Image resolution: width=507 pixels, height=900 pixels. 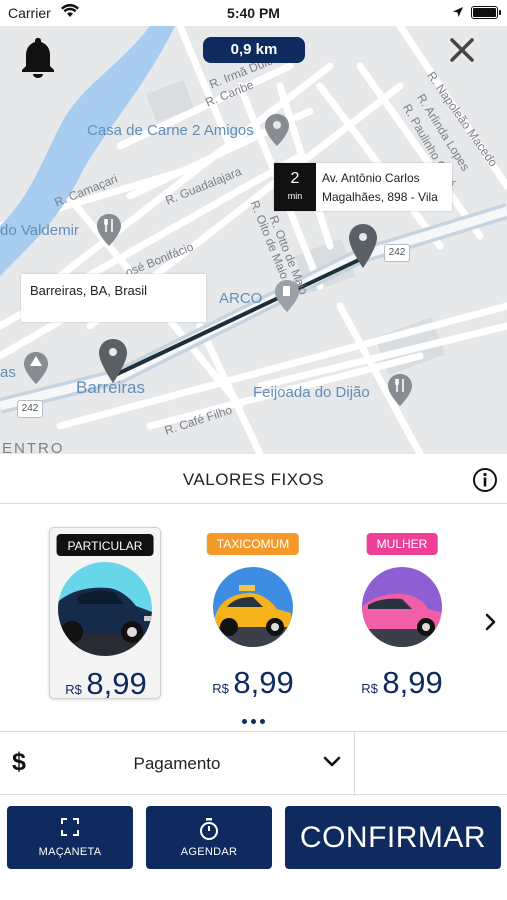 I want to click on ride-option-mulher: MULHER R$ 8,99, so click(x=402, y=614).